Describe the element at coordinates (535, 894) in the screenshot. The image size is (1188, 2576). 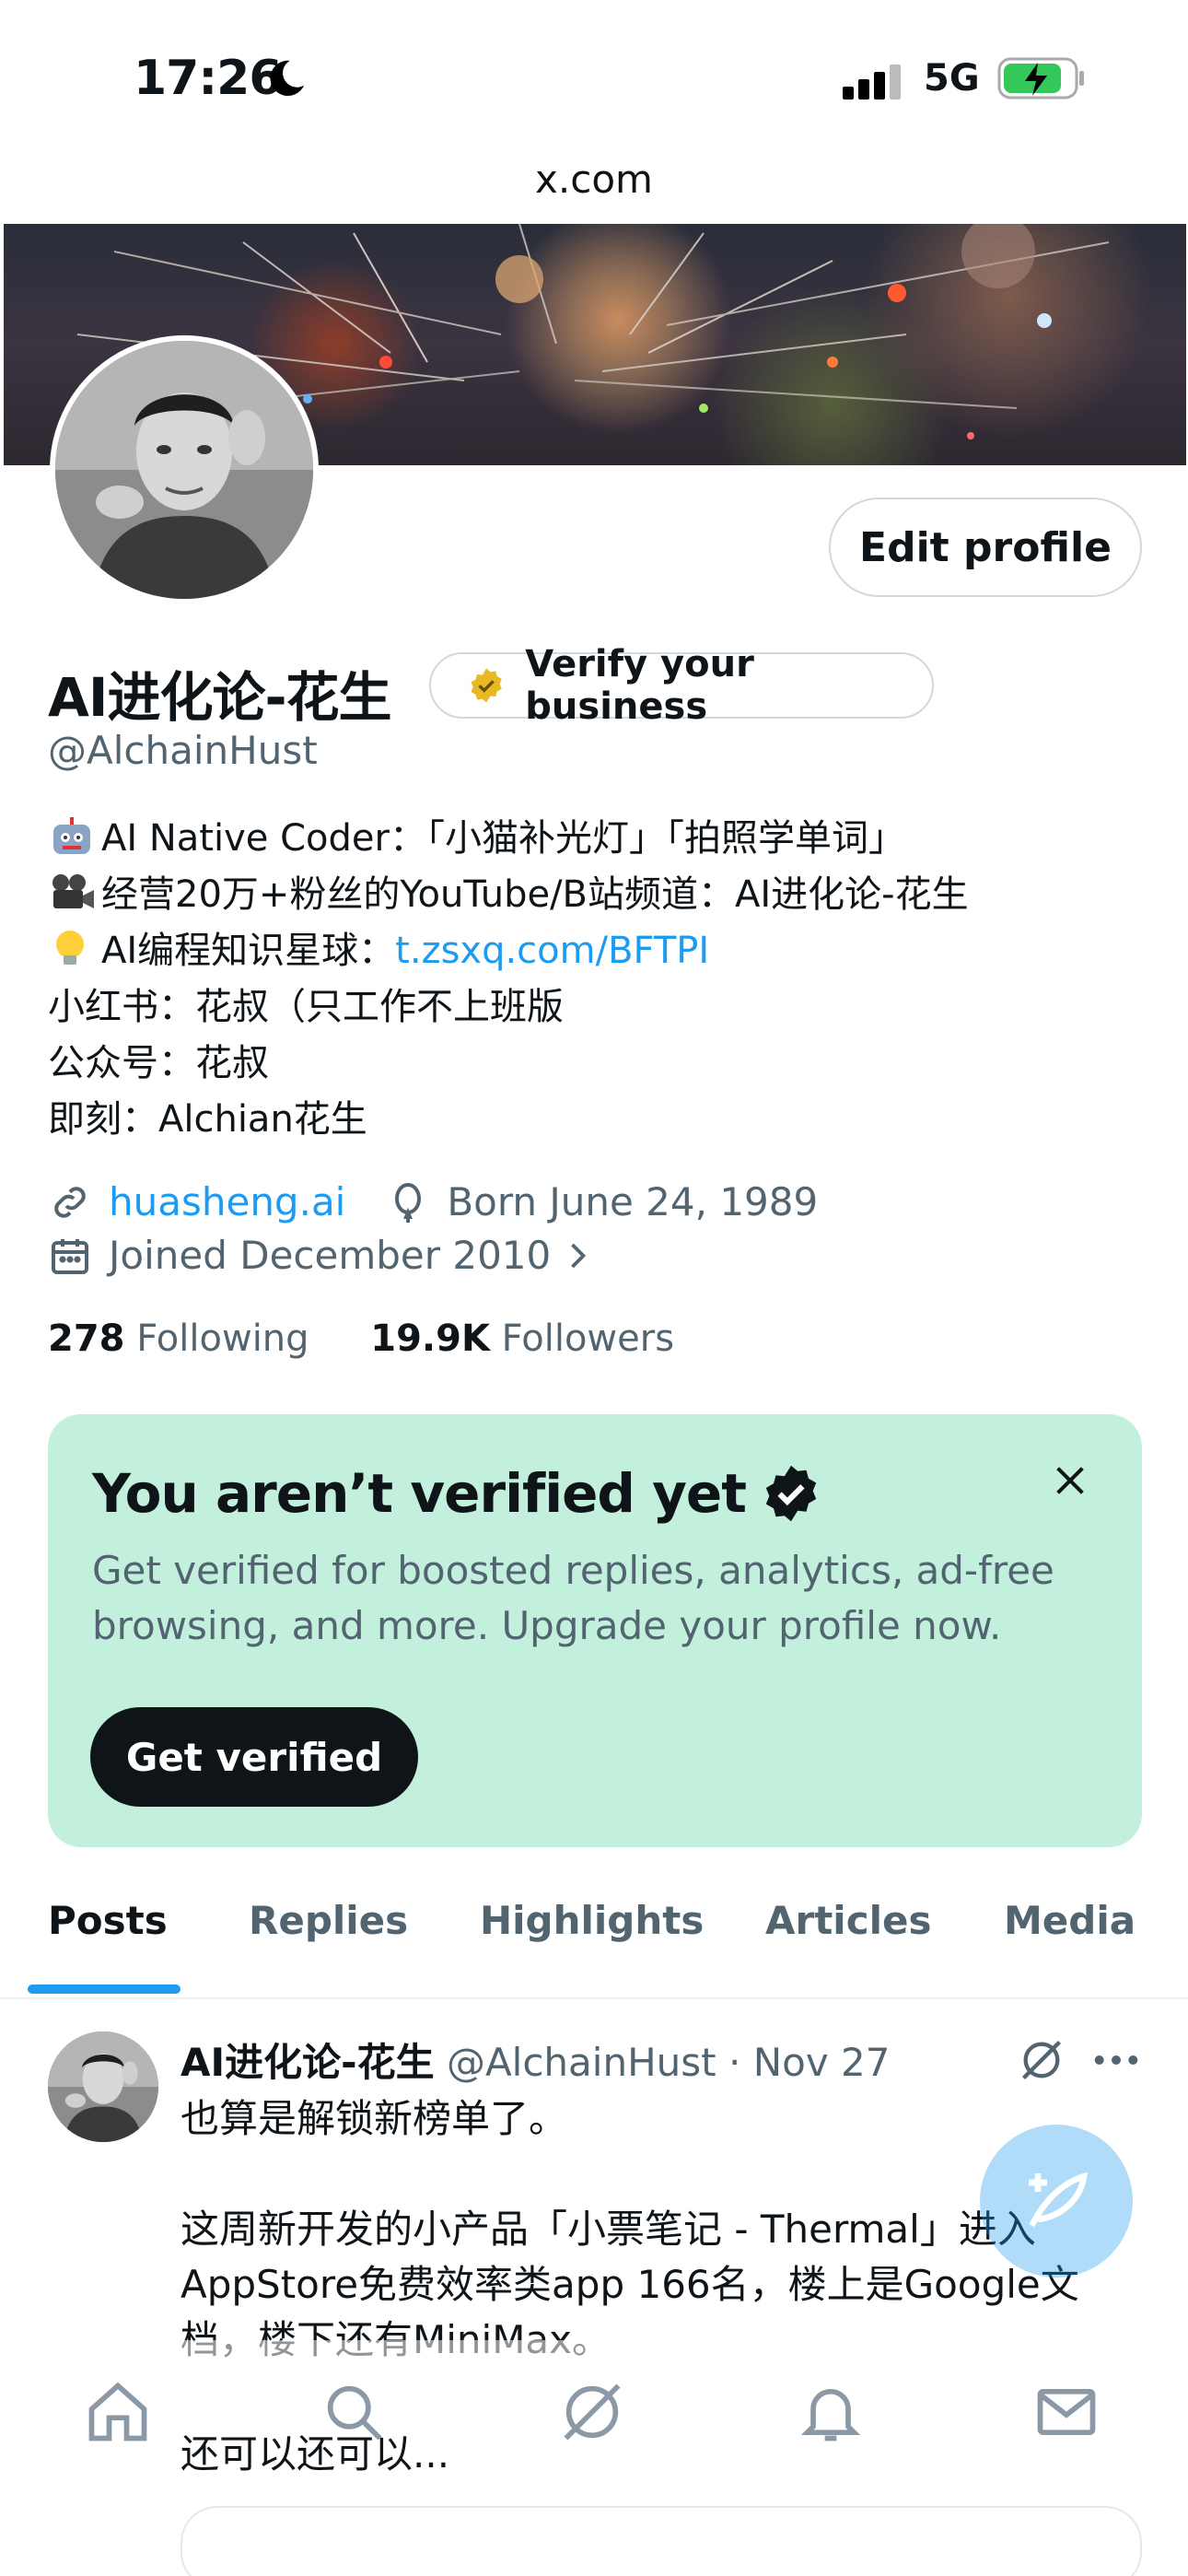
I see `bio-line-2: 经营20万+粉丝的YouTube/B站频道：AI进化论-花生` at that location.